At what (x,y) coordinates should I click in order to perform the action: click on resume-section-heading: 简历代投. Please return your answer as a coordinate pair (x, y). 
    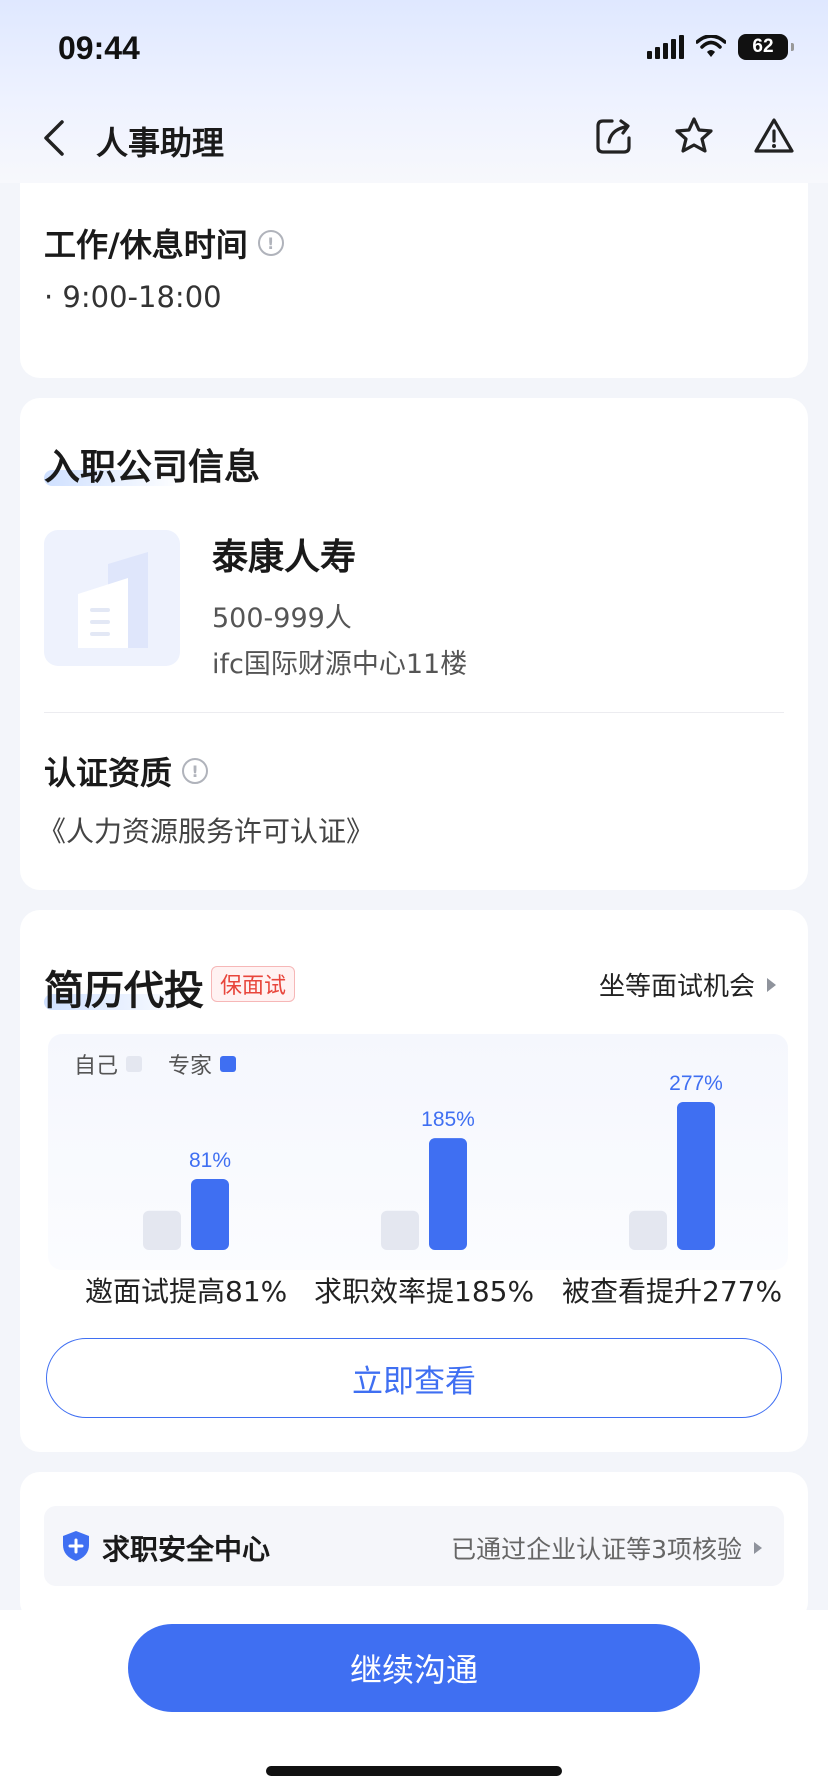
    Looking at the image, I should click on (124, 991).